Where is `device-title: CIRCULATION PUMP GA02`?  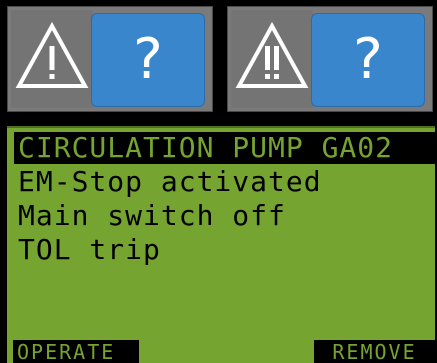 device-title: CIRCULATION PUMP GA02 is located at coordinates (224, 148).